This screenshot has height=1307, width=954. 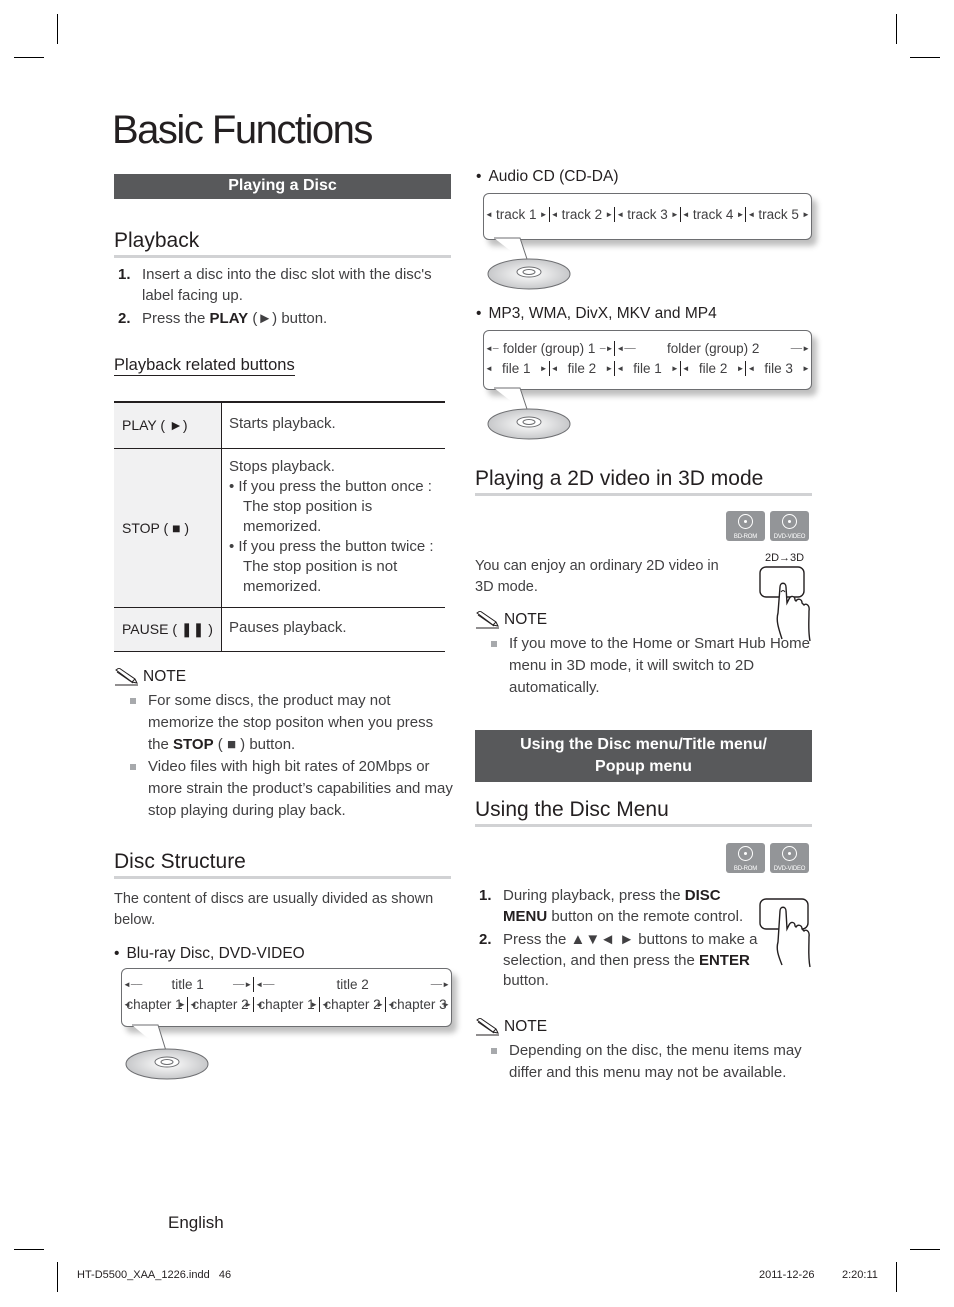 What do you see at coordinates (168, 629) in the screenshot?
I see `button-name-cell: PAUSE ( ❚❚ )` at bounding box center [168, 629].